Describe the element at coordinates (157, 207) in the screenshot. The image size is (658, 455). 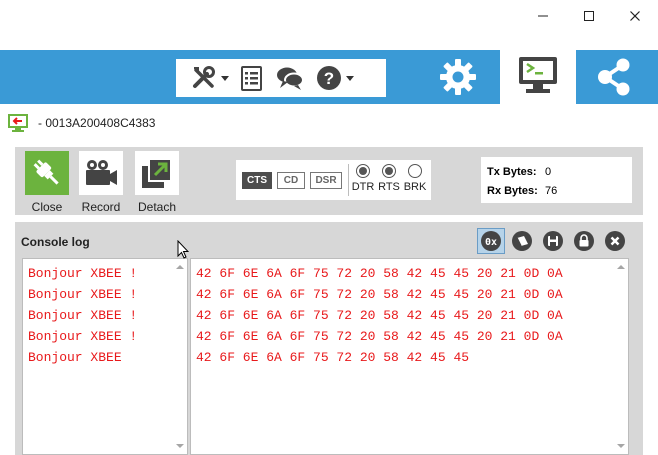
I see `detach-label: Detach` at that location.